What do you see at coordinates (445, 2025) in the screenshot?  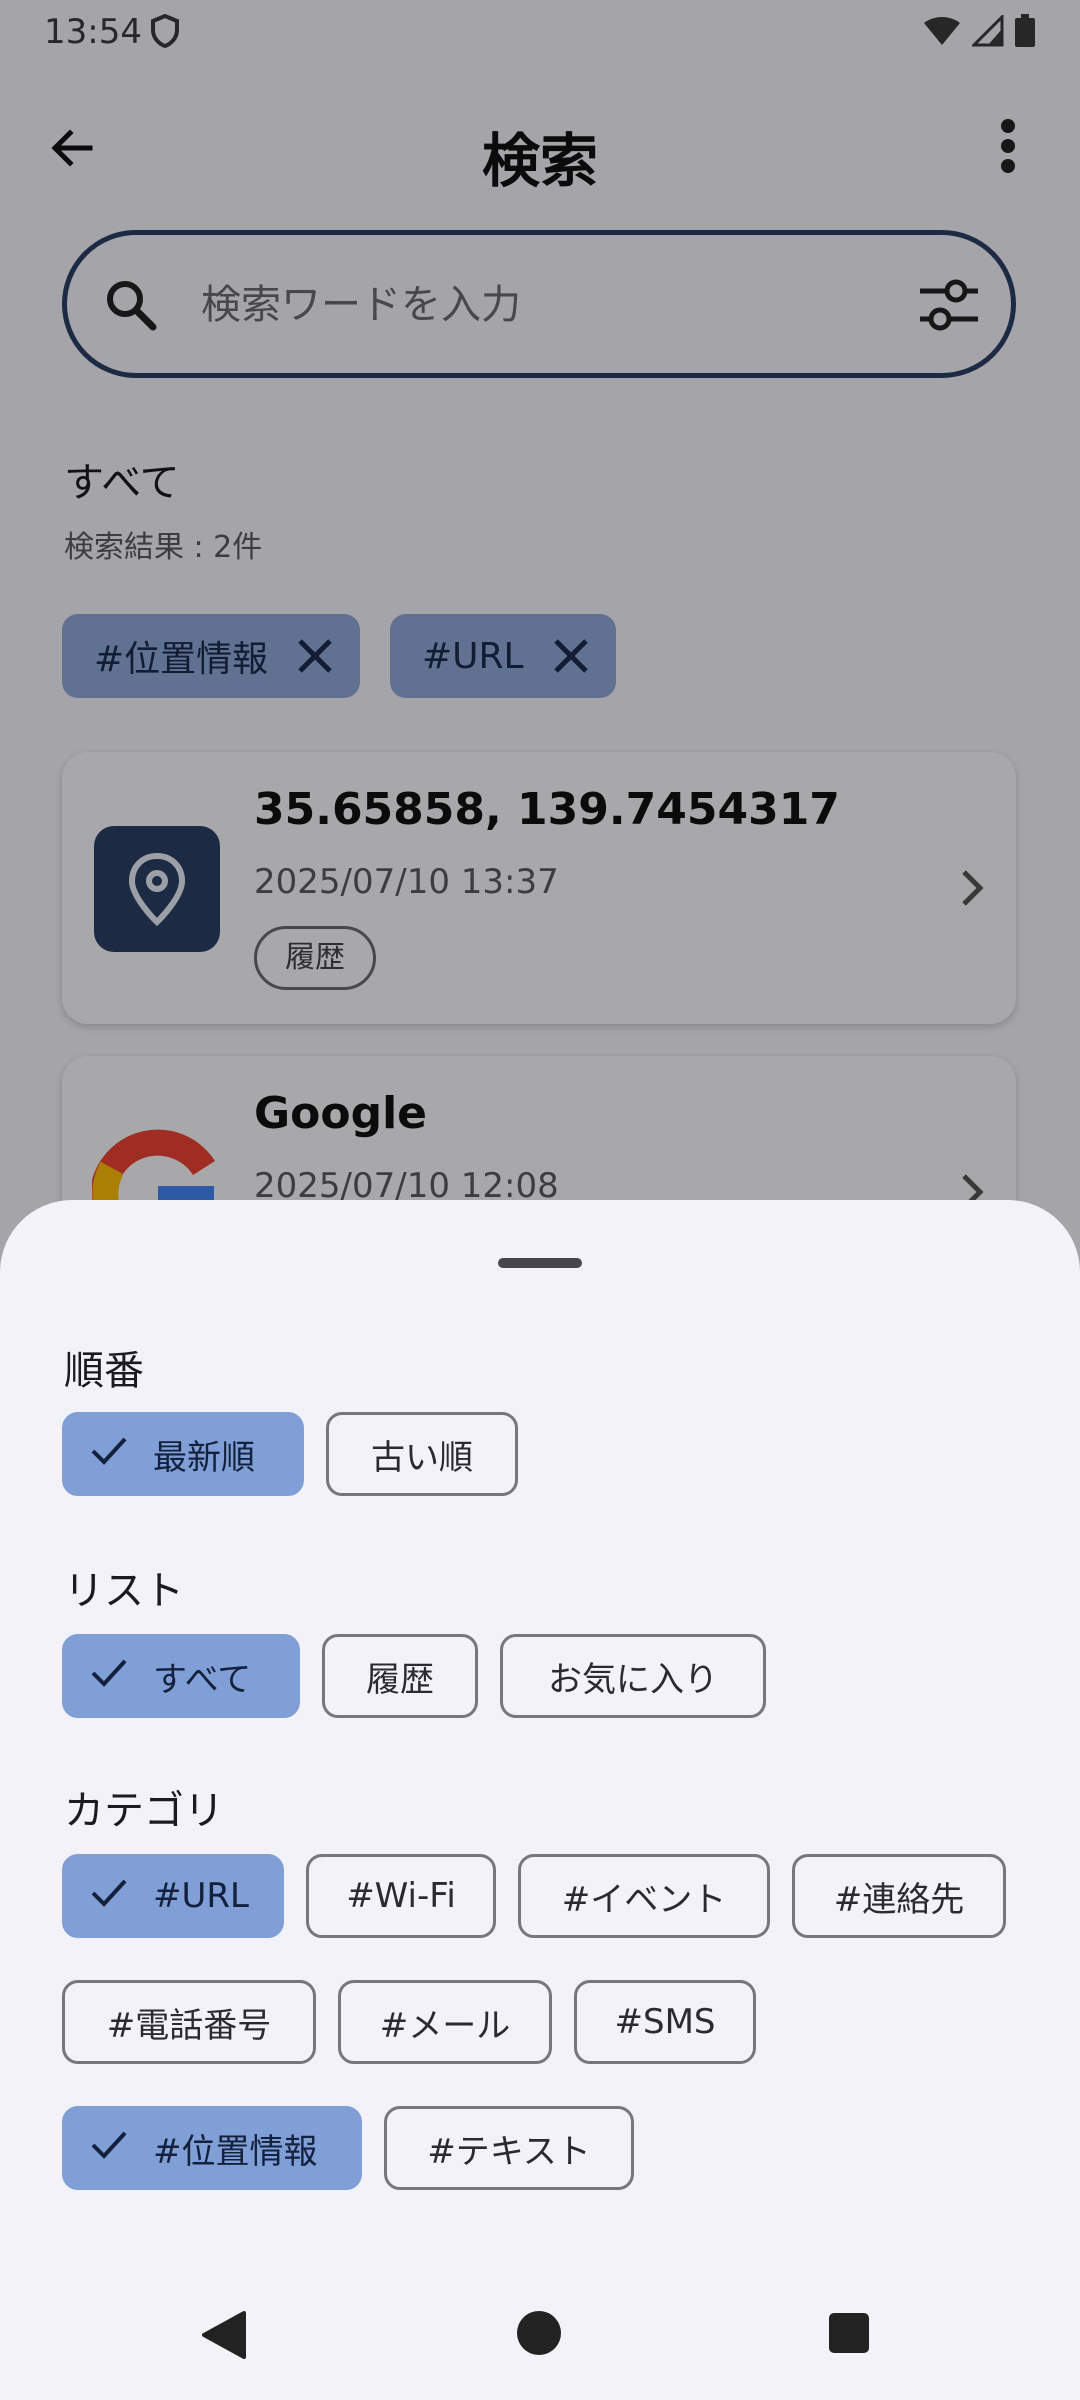 I see `chip-label: #メール` at bounding box center [445, 2025].